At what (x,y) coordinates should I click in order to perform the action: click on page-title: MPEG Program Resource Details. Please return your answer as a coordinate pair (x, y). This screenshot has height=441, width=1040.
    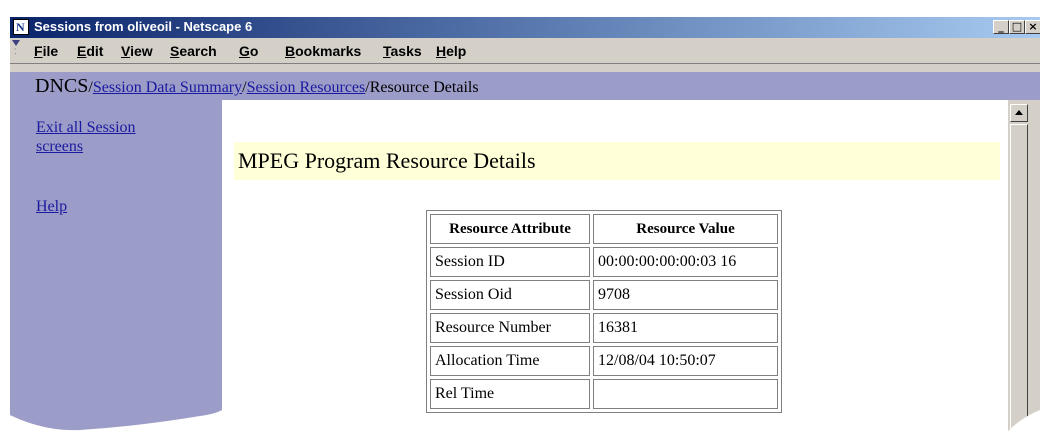
    Looking at the image, I should click on (387, 160).